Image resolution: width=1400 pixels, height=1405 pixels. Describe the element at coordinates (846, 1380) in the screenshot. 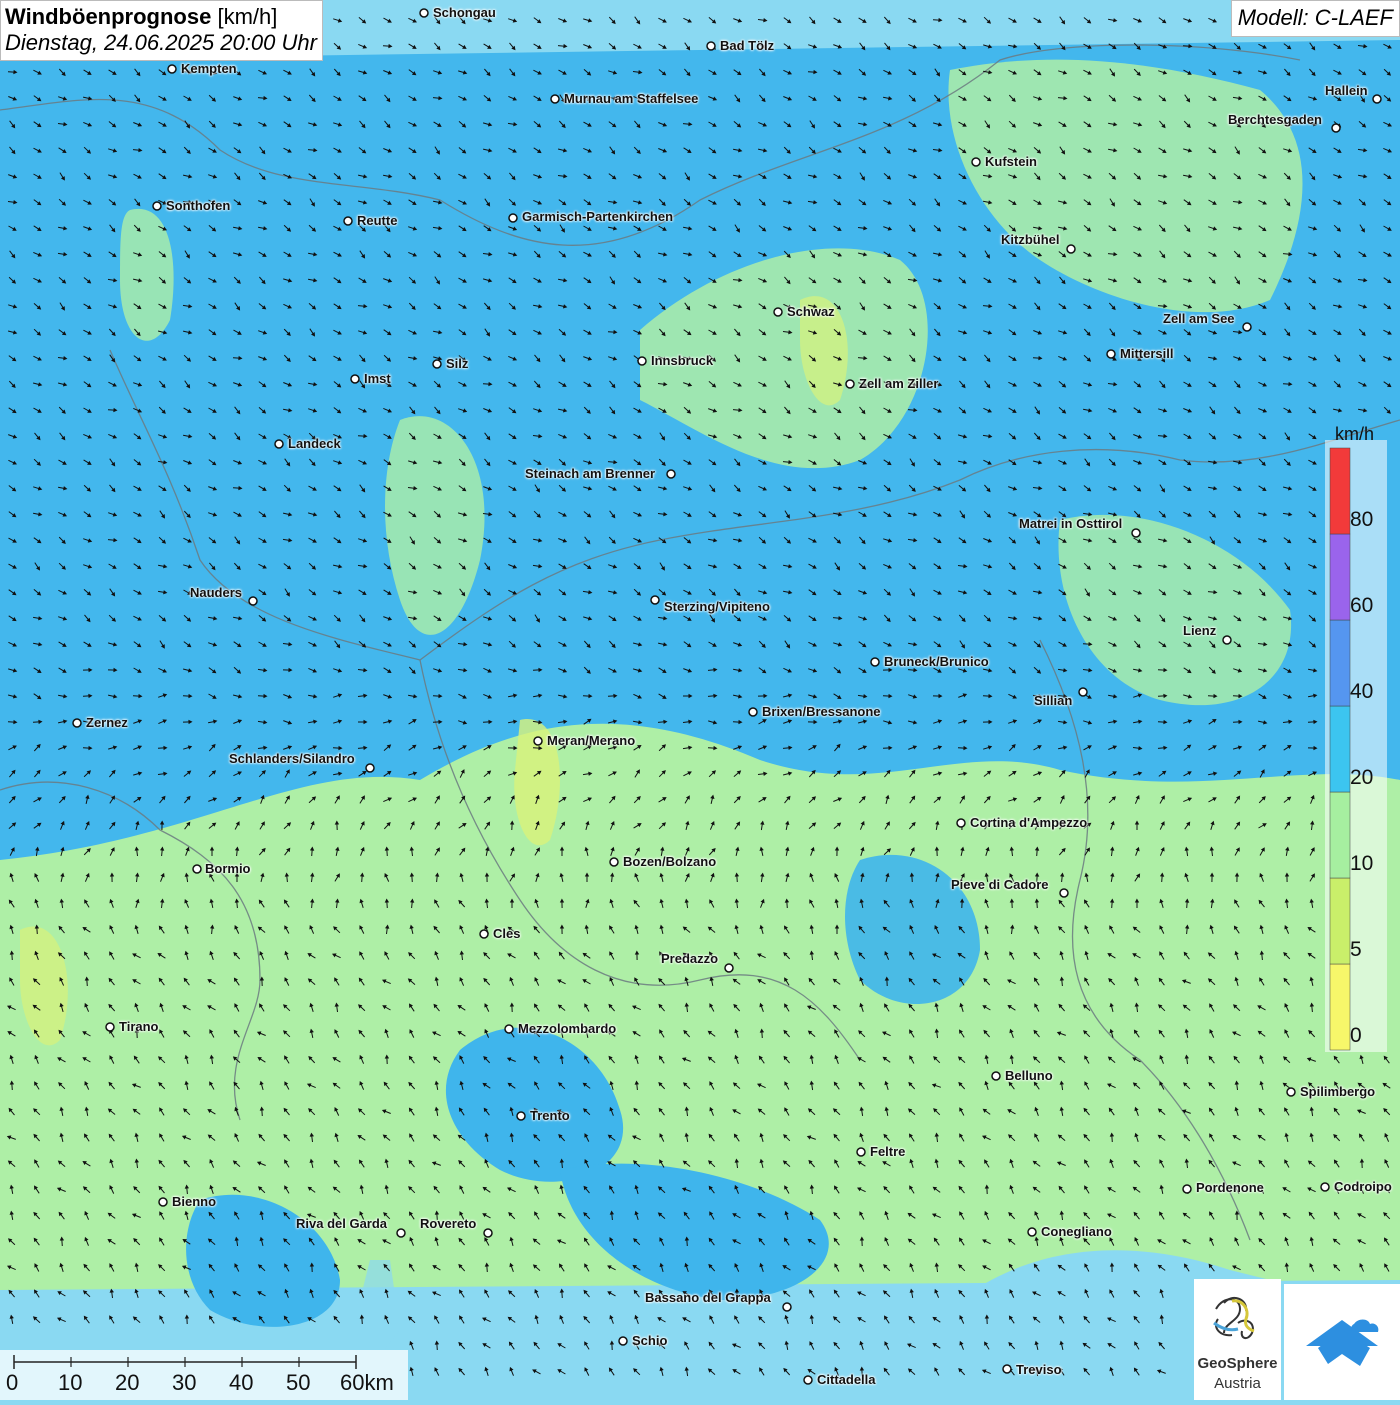

I see `city-label-cittadella: Cittadella` at that location.